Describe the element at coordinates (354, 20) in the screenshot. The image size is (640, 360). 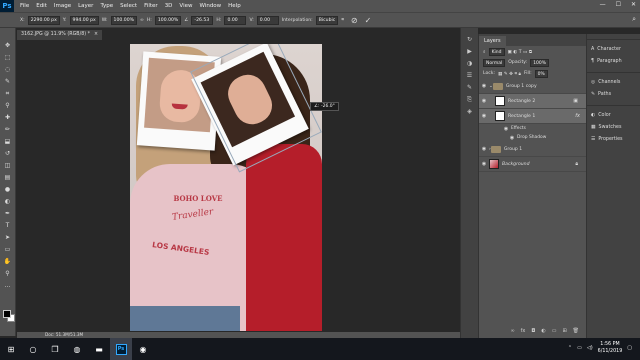
I see `cancel-transform-icon: ⊘` at that location.